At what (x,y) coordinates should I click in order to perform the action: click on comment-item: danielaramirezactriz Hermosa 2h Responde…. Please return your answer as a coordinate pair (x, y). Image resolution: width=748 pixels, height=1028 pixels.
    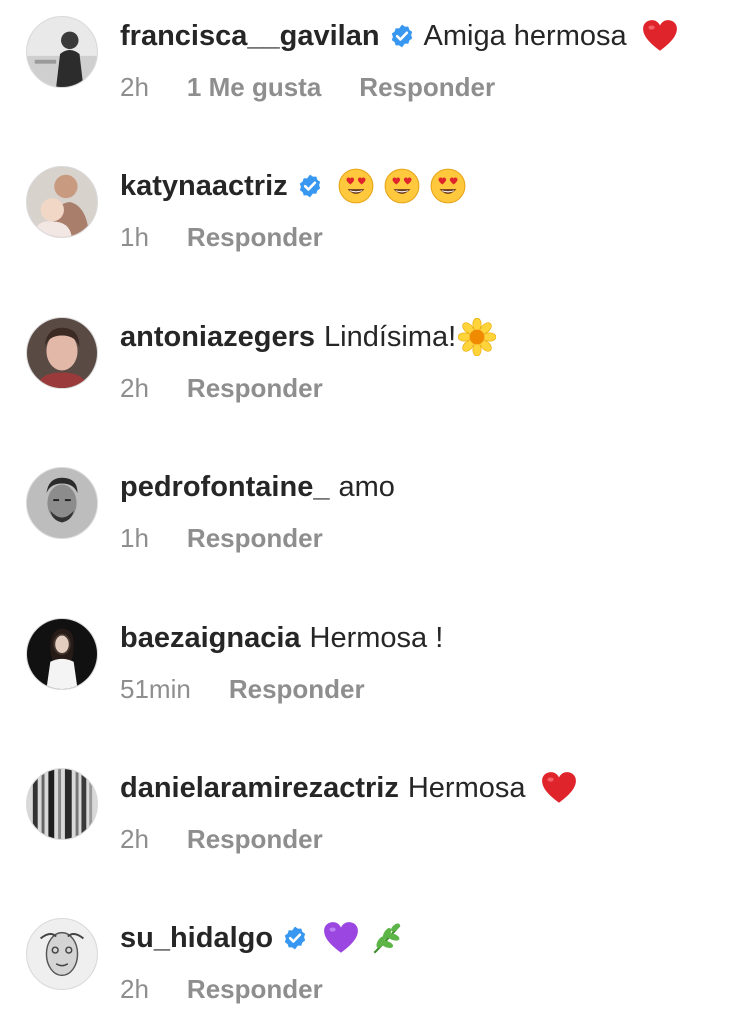
    Looking at the image, I should click on (374, 823).